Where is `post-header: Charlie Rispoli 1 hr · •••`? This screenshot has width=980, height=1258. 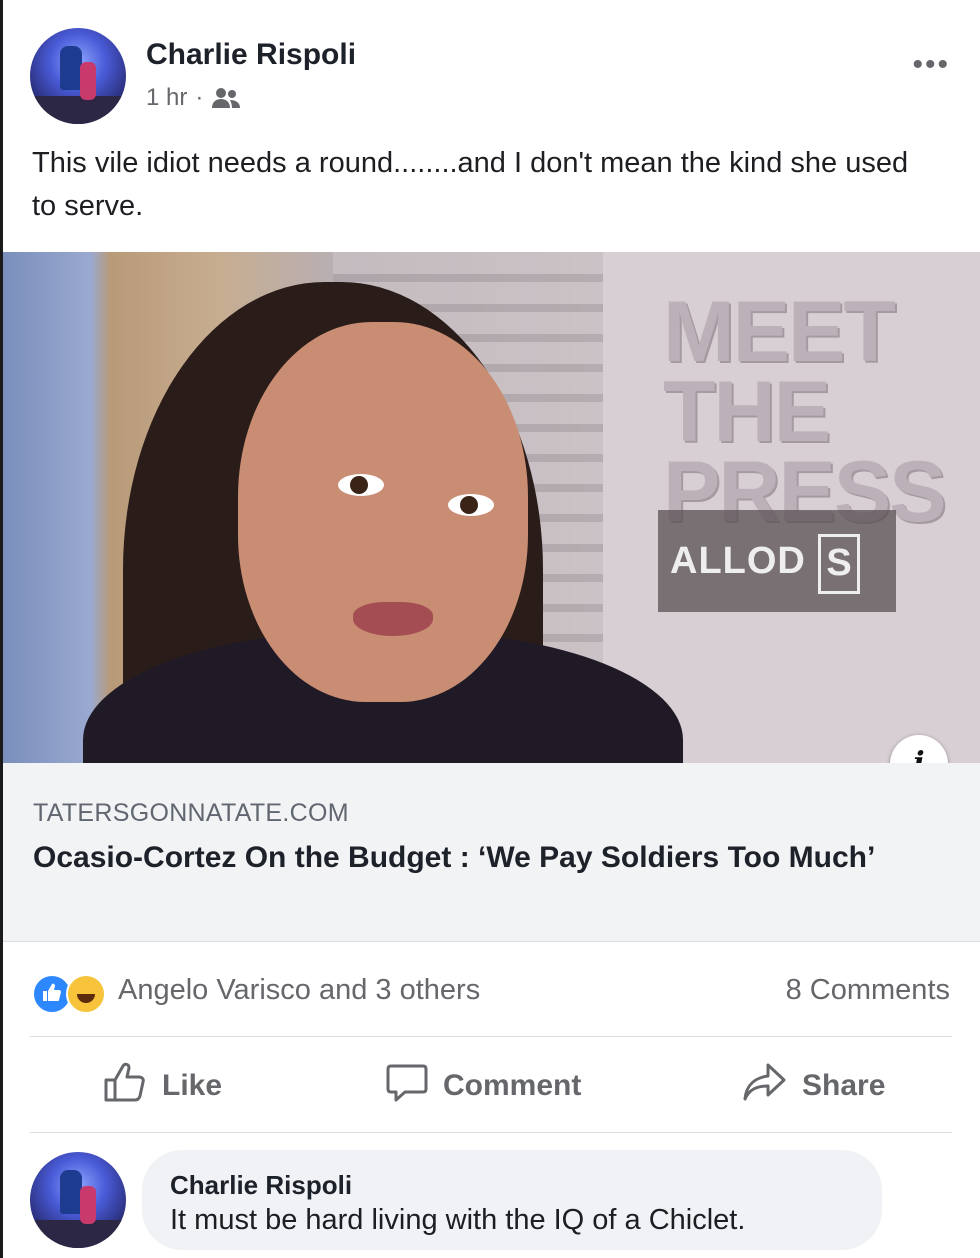
post-header: Charlie Rispoli 1 hr · ••• is located at coordinates (490, 78).